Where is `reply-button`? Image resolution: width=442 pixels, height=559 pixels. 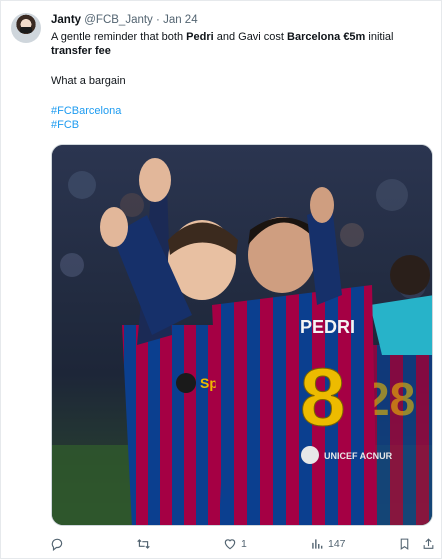
reply-button is located at coordinates (57, 544).